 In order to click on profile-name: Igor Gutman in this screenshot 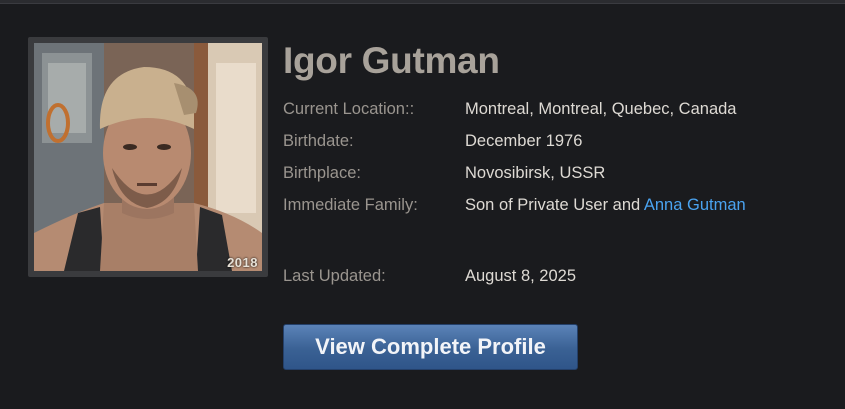, I will do `click(391, 60)`.